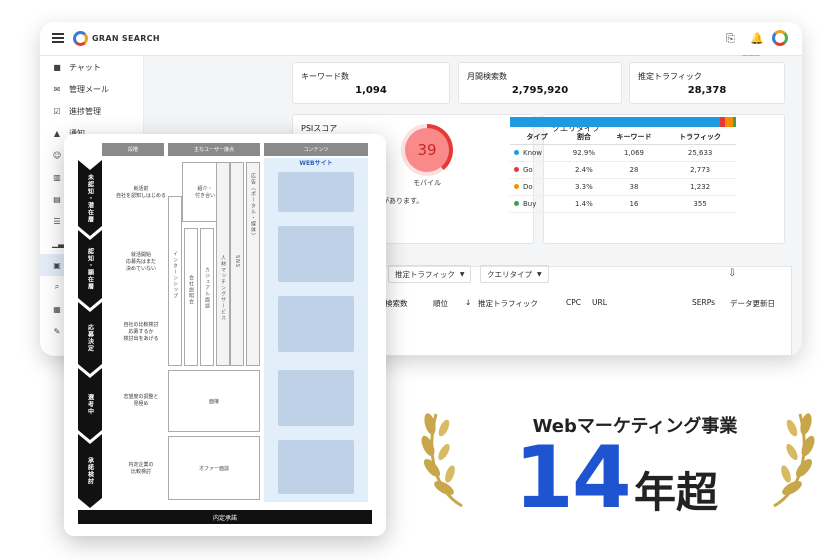 The width and height of the screenshot is (840, 560). Describe the element at coordinates (540, 90) in the screenshot. I see `stat-value: 2,795,920` at that location.